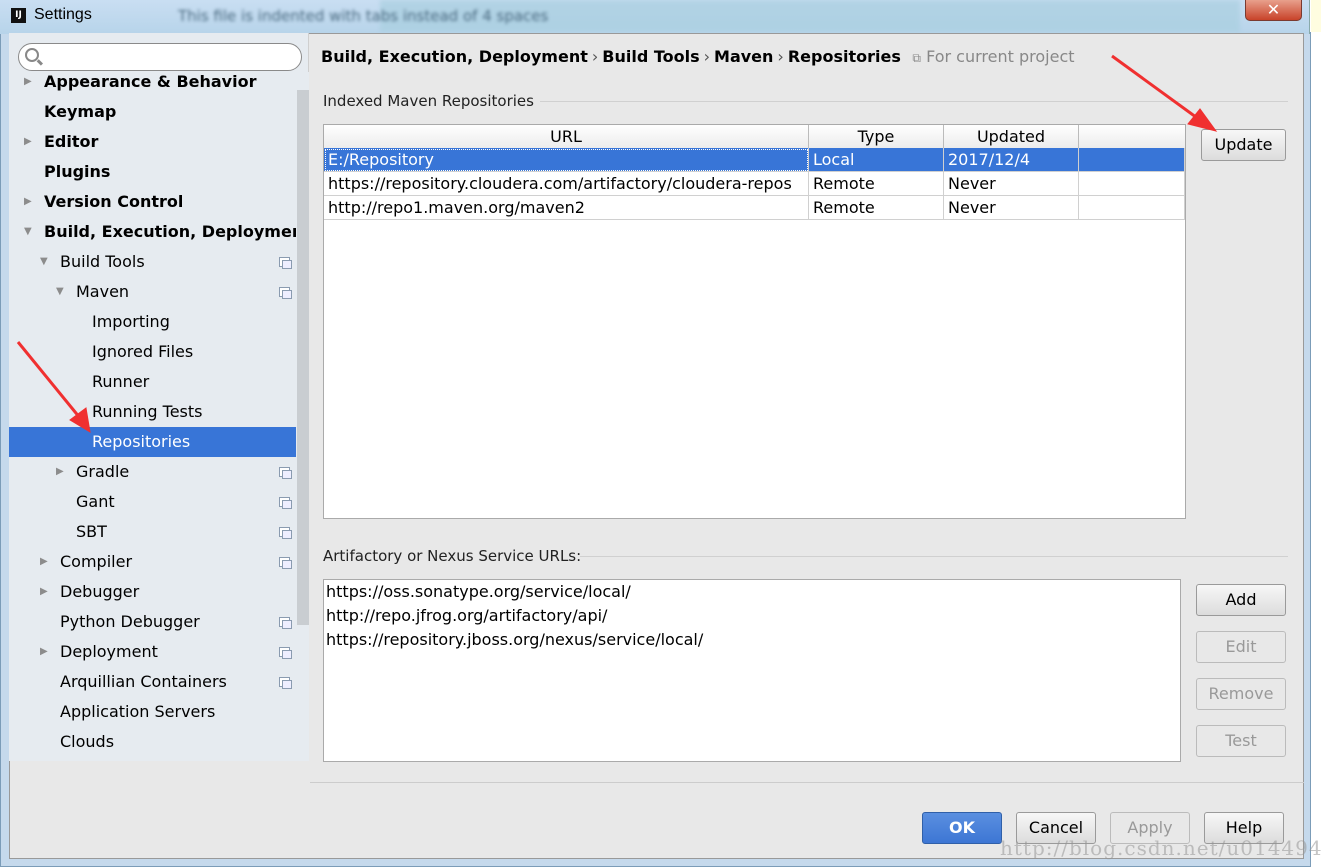 The image size is (1321, 867). I want to click on add-button: Add, so click(1241, 600).